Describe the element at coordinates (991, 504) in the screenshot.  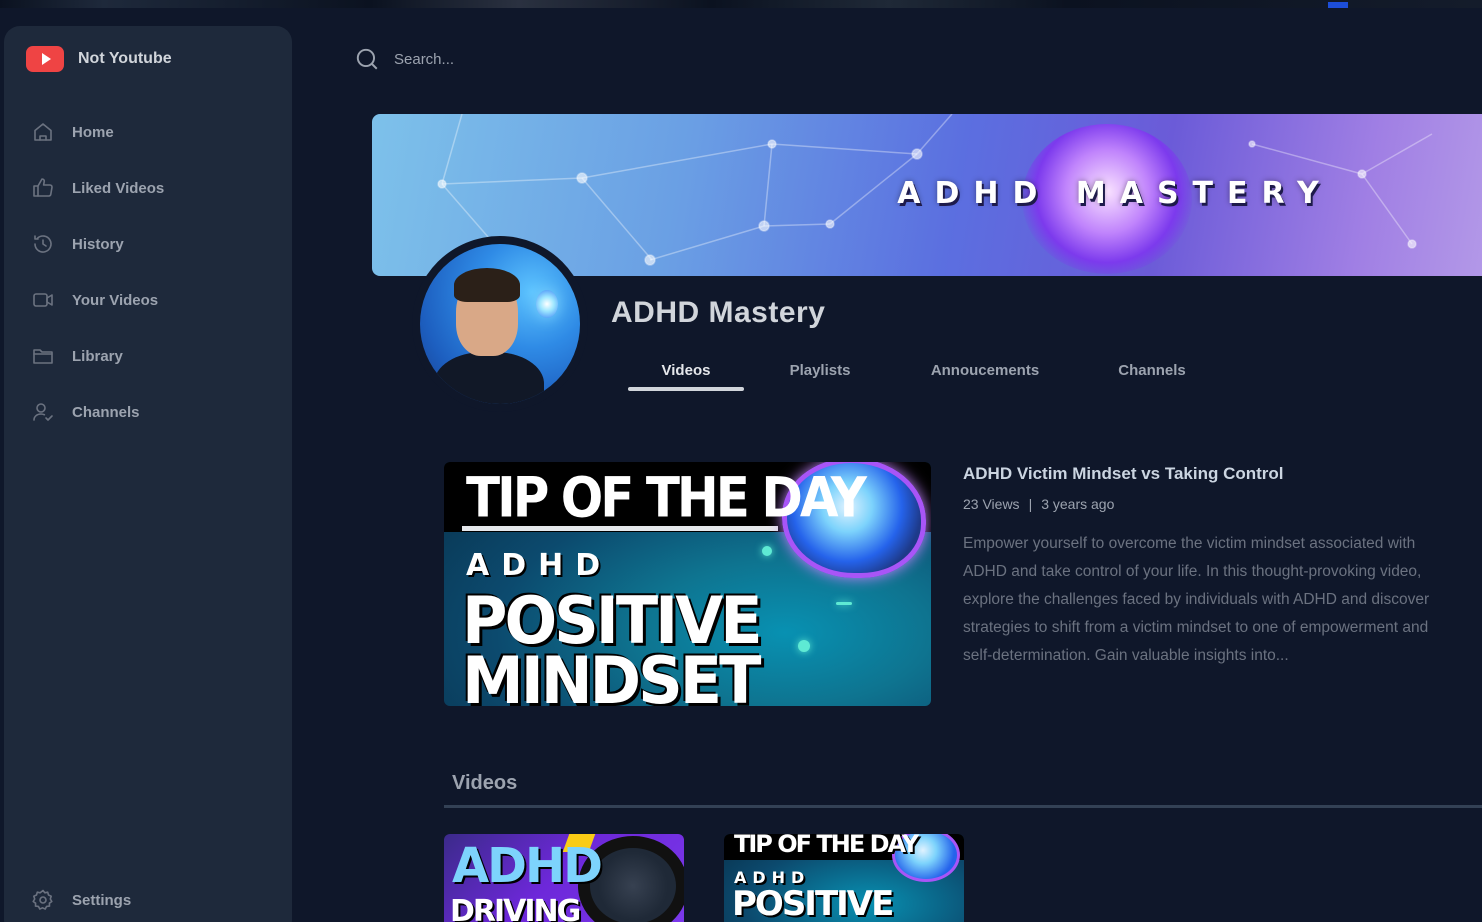
I see `view-count: 23 Views` at that location.